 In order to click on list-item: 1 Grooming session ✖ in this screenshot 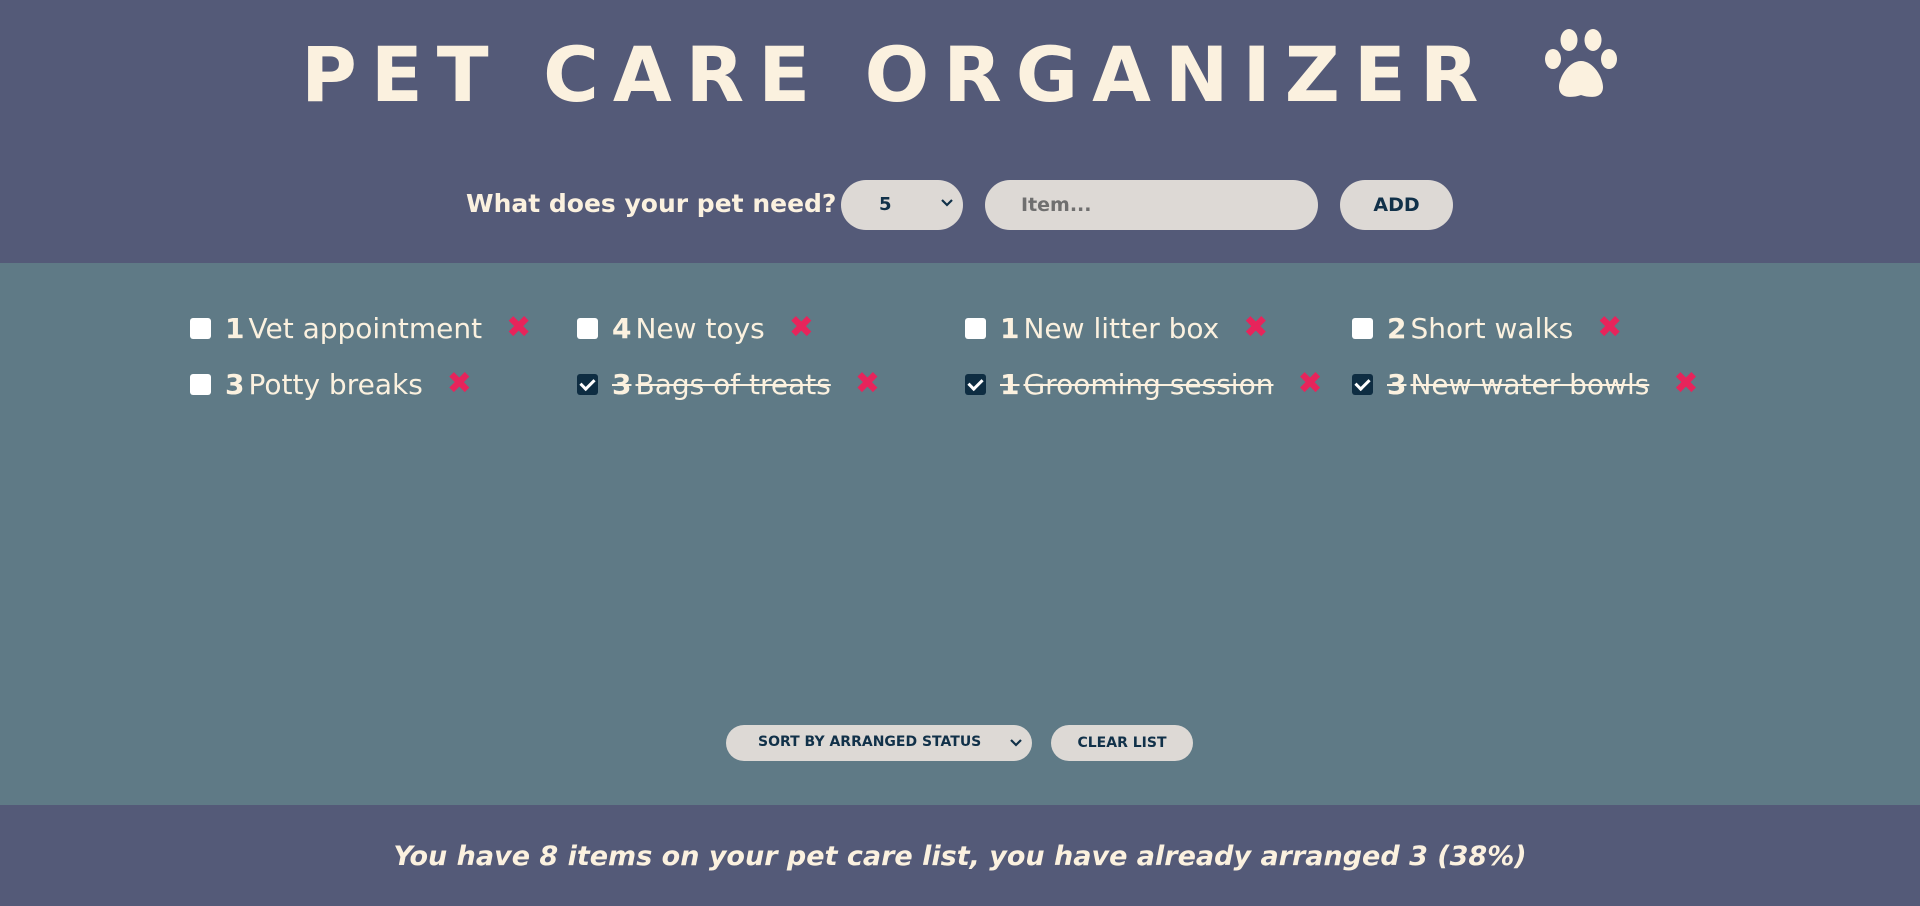, I will do `click(1144, 384)`.